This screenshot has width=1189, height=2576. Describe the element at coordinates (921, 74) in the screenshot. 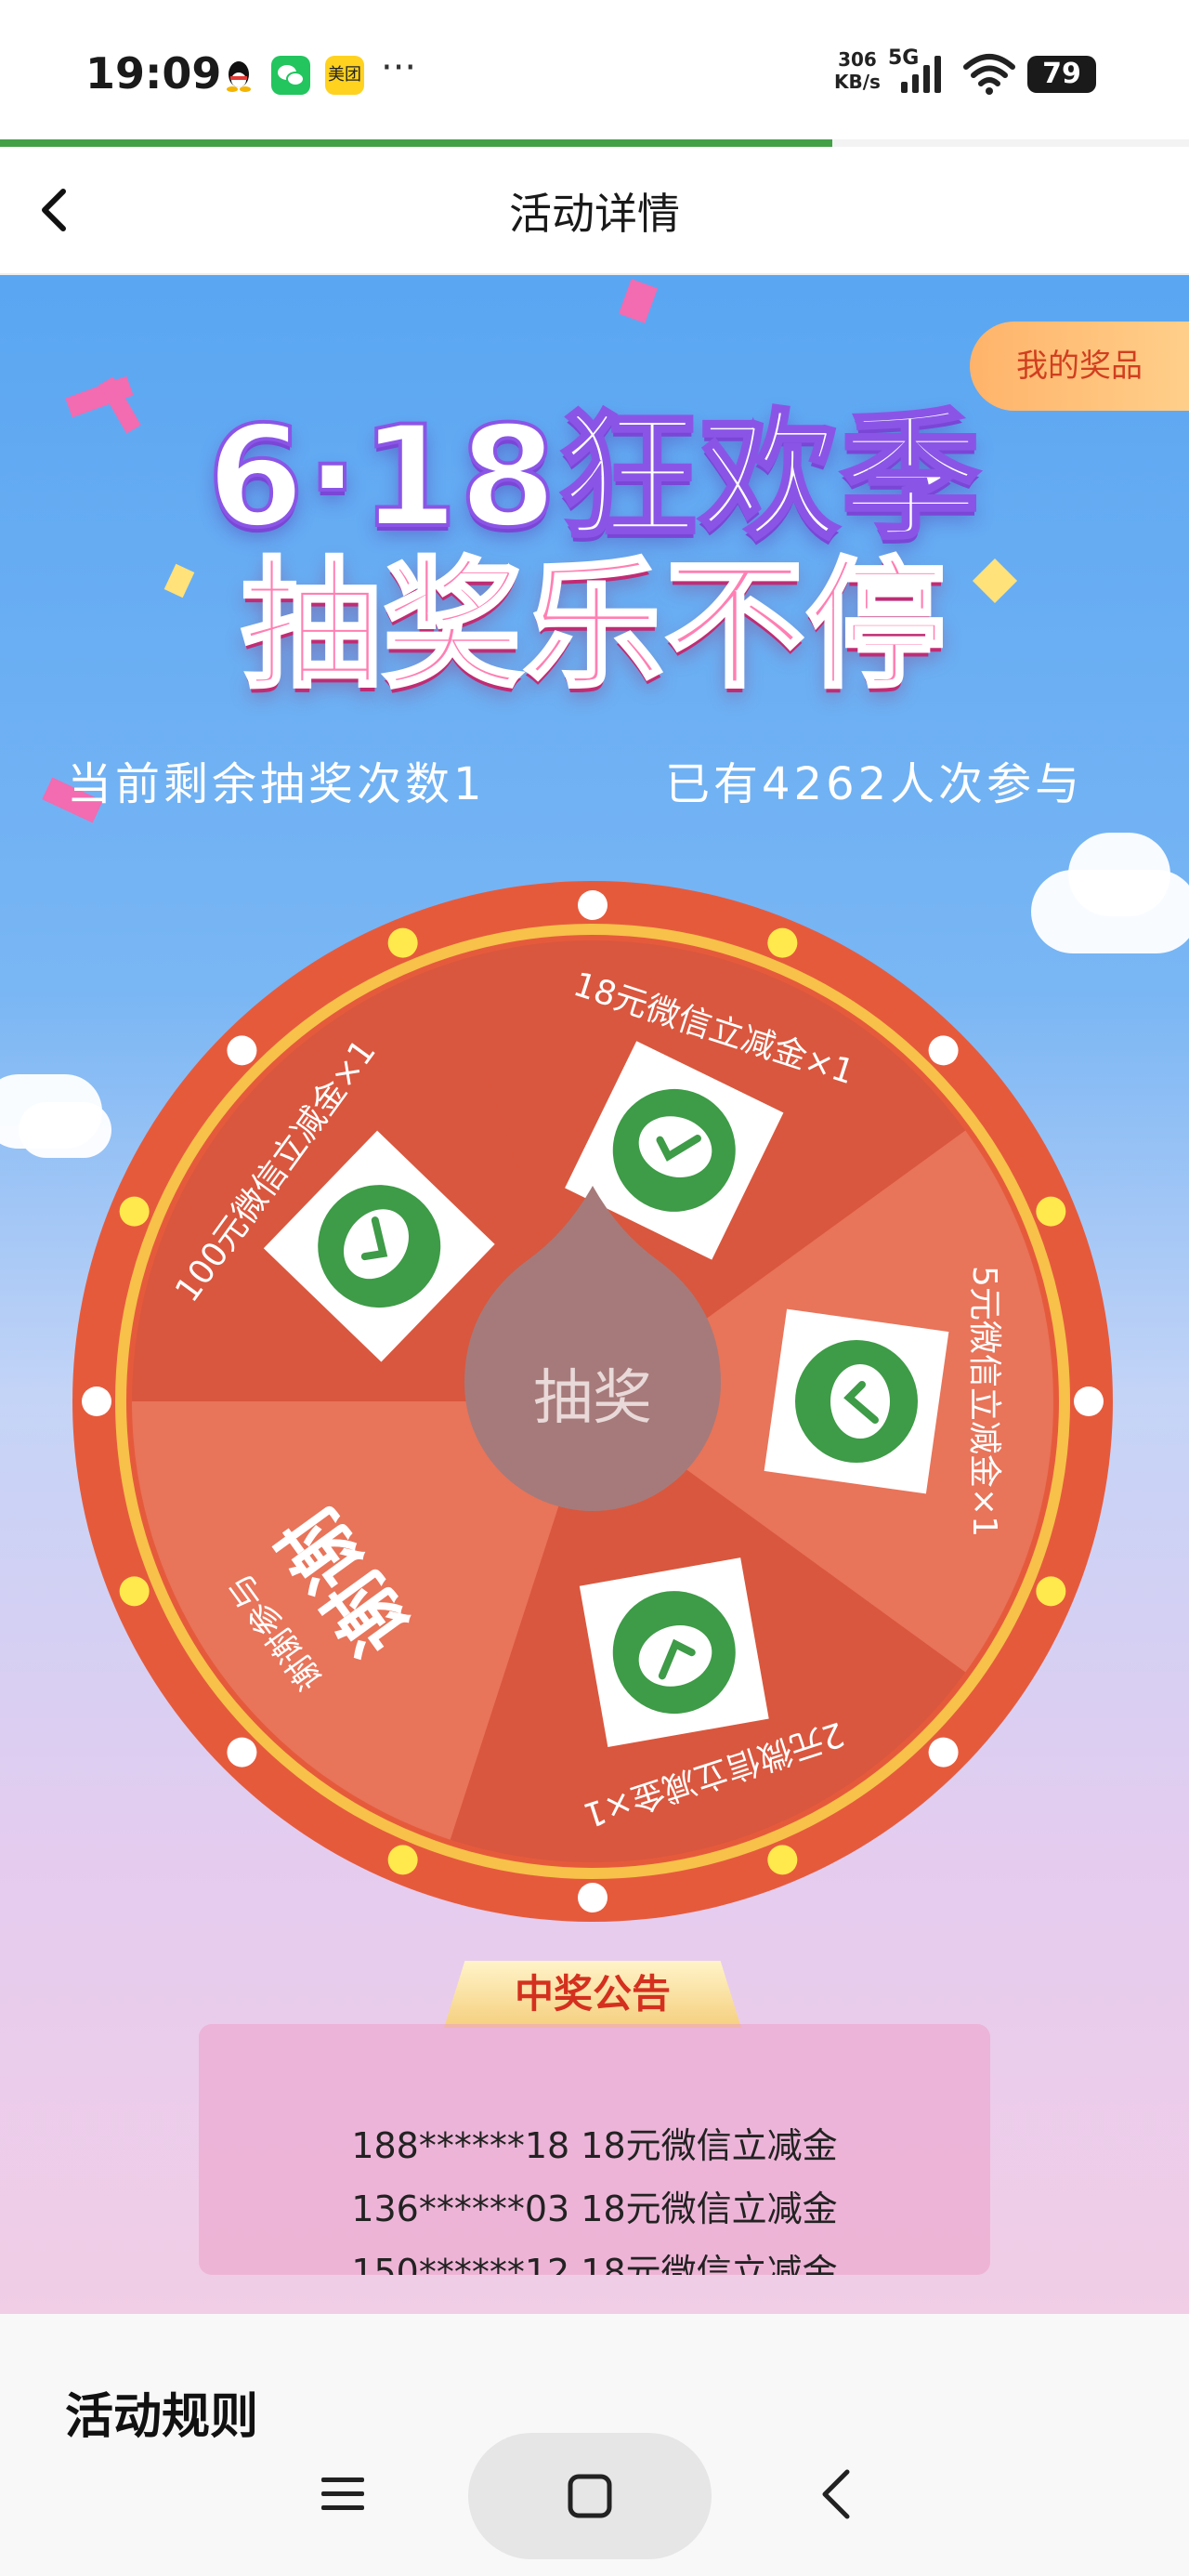

I see `signal-icon` at that location.